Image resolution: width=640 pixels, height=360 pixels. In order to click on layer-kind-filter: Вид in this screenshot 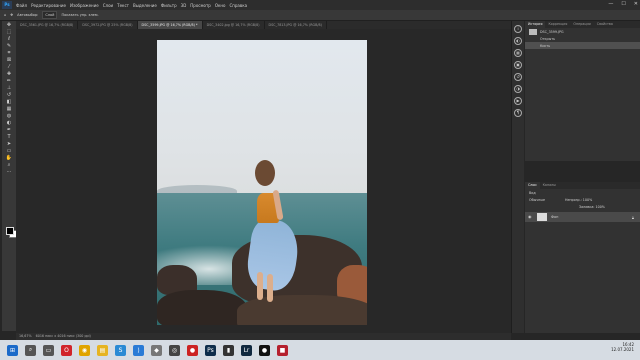, I will do `click(532, 193)`.